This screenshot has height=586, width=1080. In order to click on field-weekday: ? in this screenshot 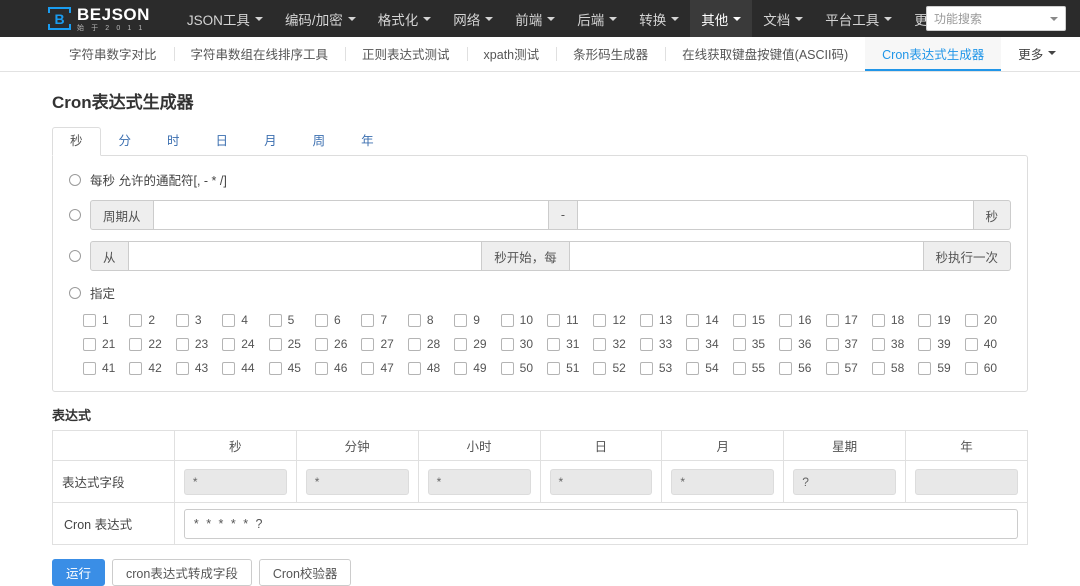, I will do `click(845, 481)`.